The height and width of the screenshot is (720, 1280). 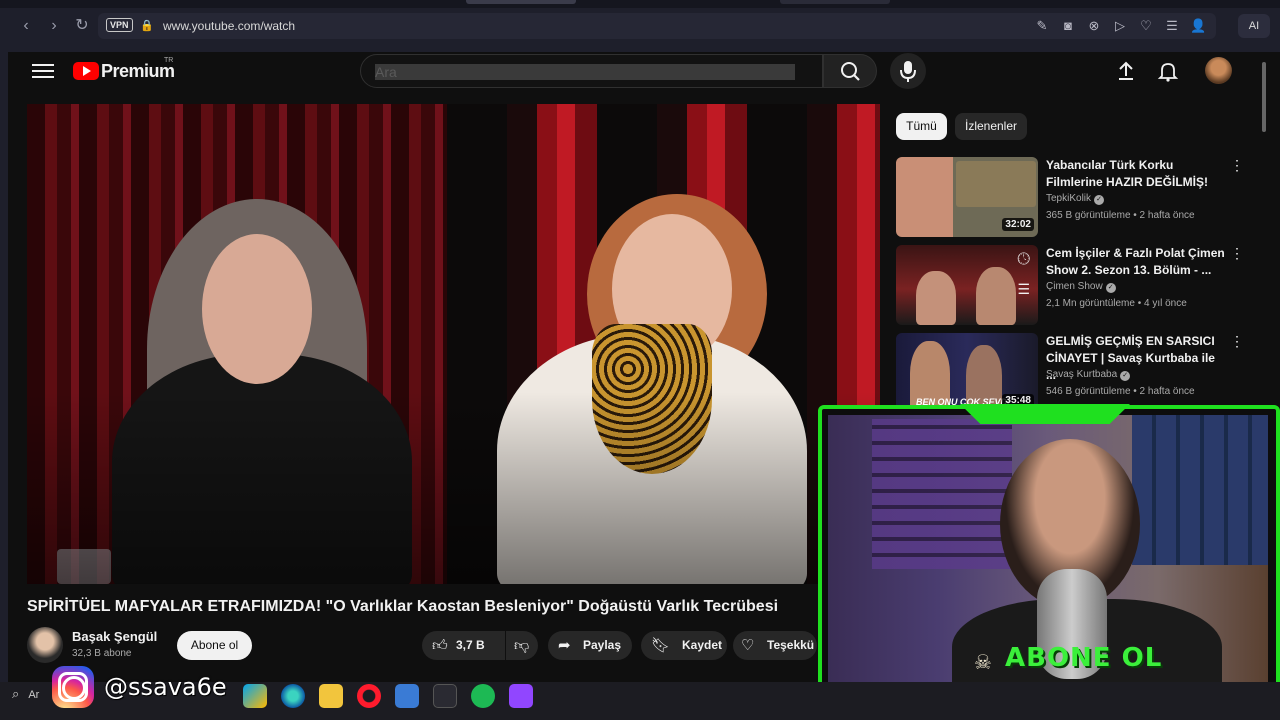 I want to click on brand-text: Premium, so click(x=138, y=71).